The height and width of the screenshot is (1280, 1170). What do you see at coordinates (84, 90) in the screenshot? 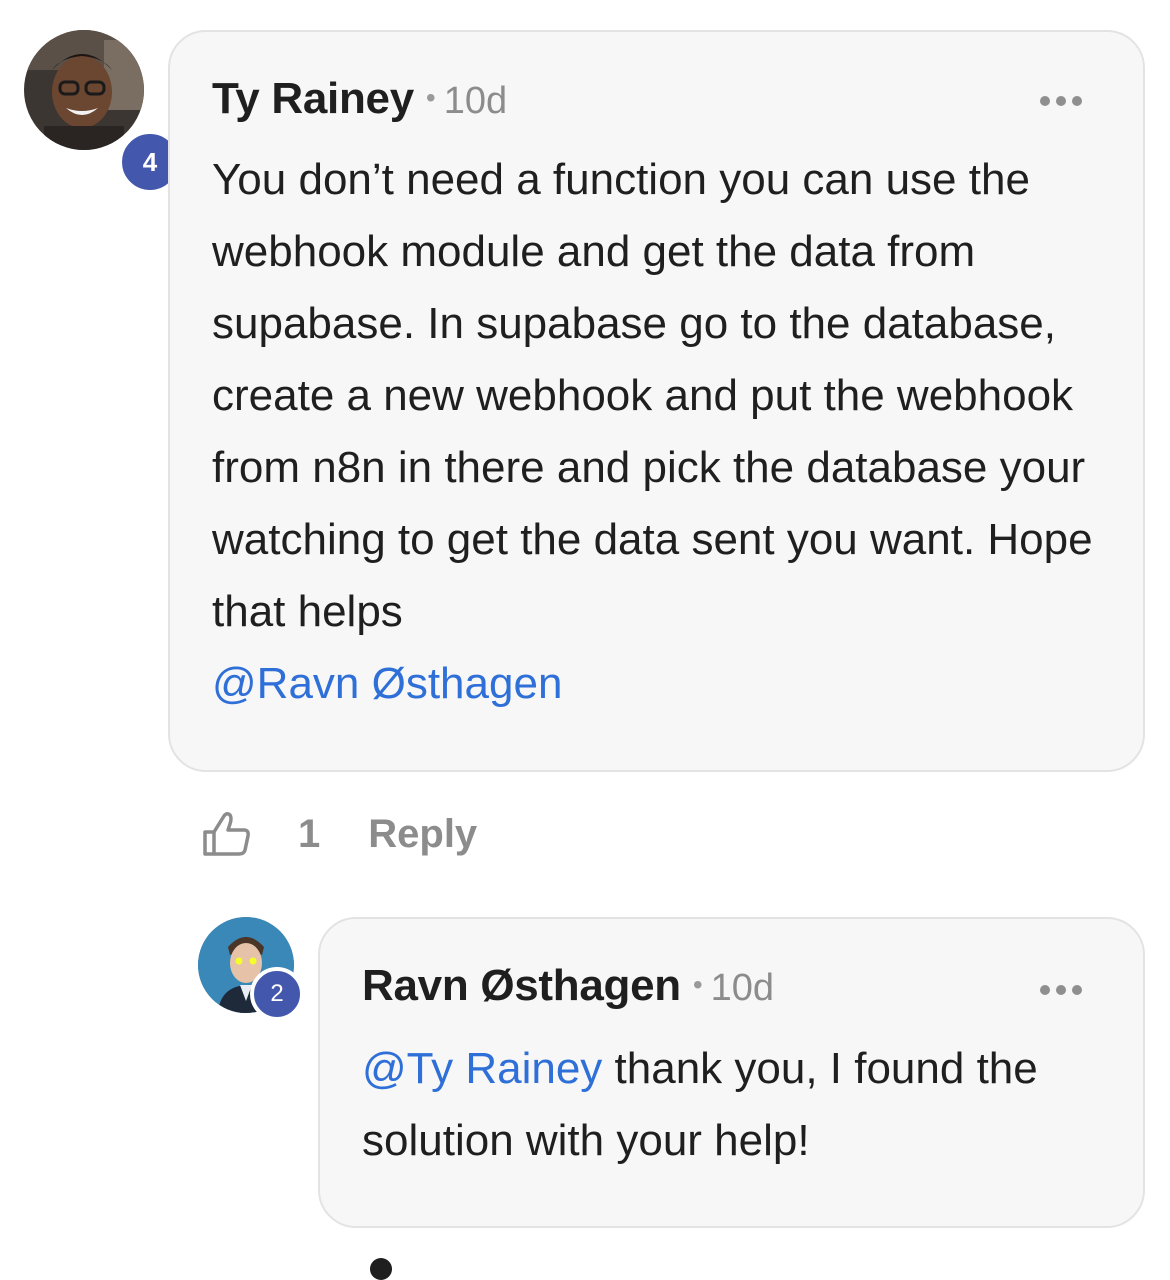
I see `avatar-photo` at bounding box center [84, 90].